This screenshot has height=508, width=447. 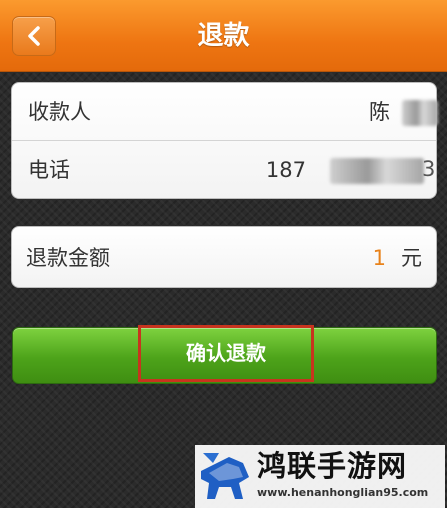 I want to click on header-bar: 退款, so click(x=223, y=36).